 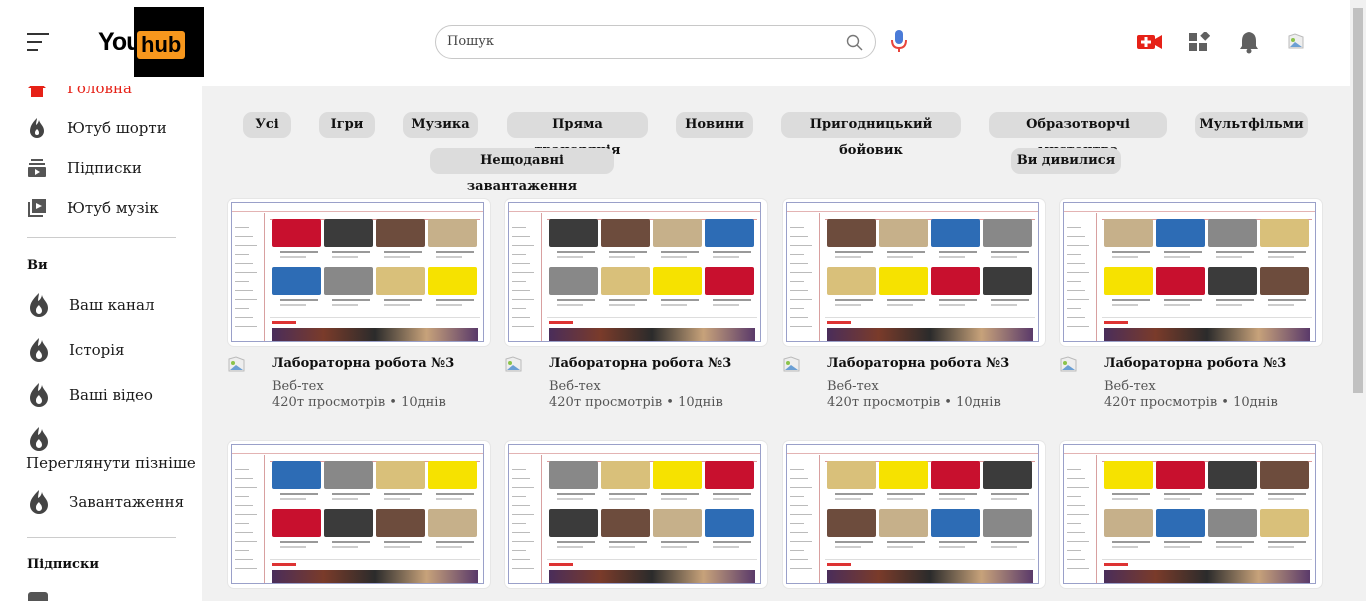 I want to click on sidebar-item-your-videos: Ваші відео, so click(x=90, y=395).